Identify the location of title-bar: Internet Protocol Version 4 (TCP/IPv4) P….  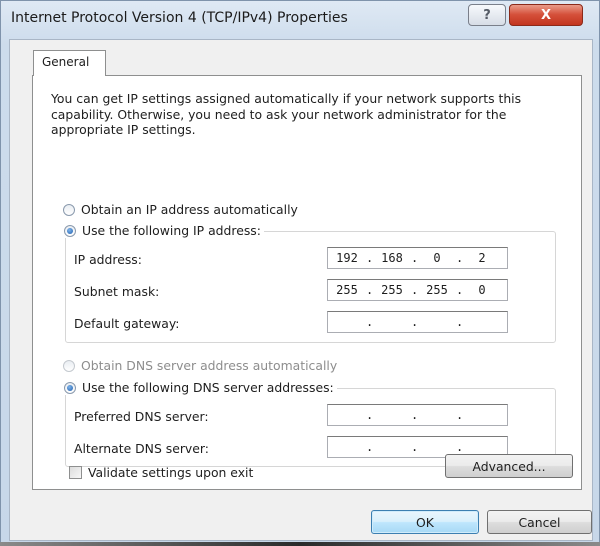
(300, 20).